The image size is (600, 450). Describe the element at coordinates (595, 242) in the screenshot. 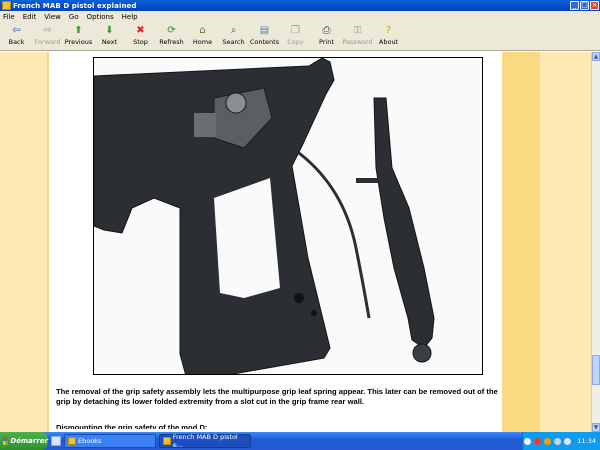

I see `vertical-scrollbar: ▲ ▼` at that location.